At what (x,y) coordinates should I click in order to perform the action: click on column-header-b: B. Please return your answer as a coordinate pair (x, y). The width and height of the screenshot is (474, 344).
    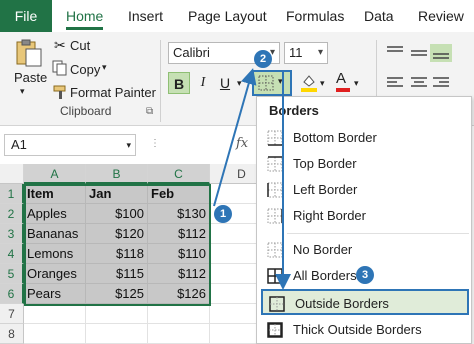
    Looking at the image, I should click on (117, 174).